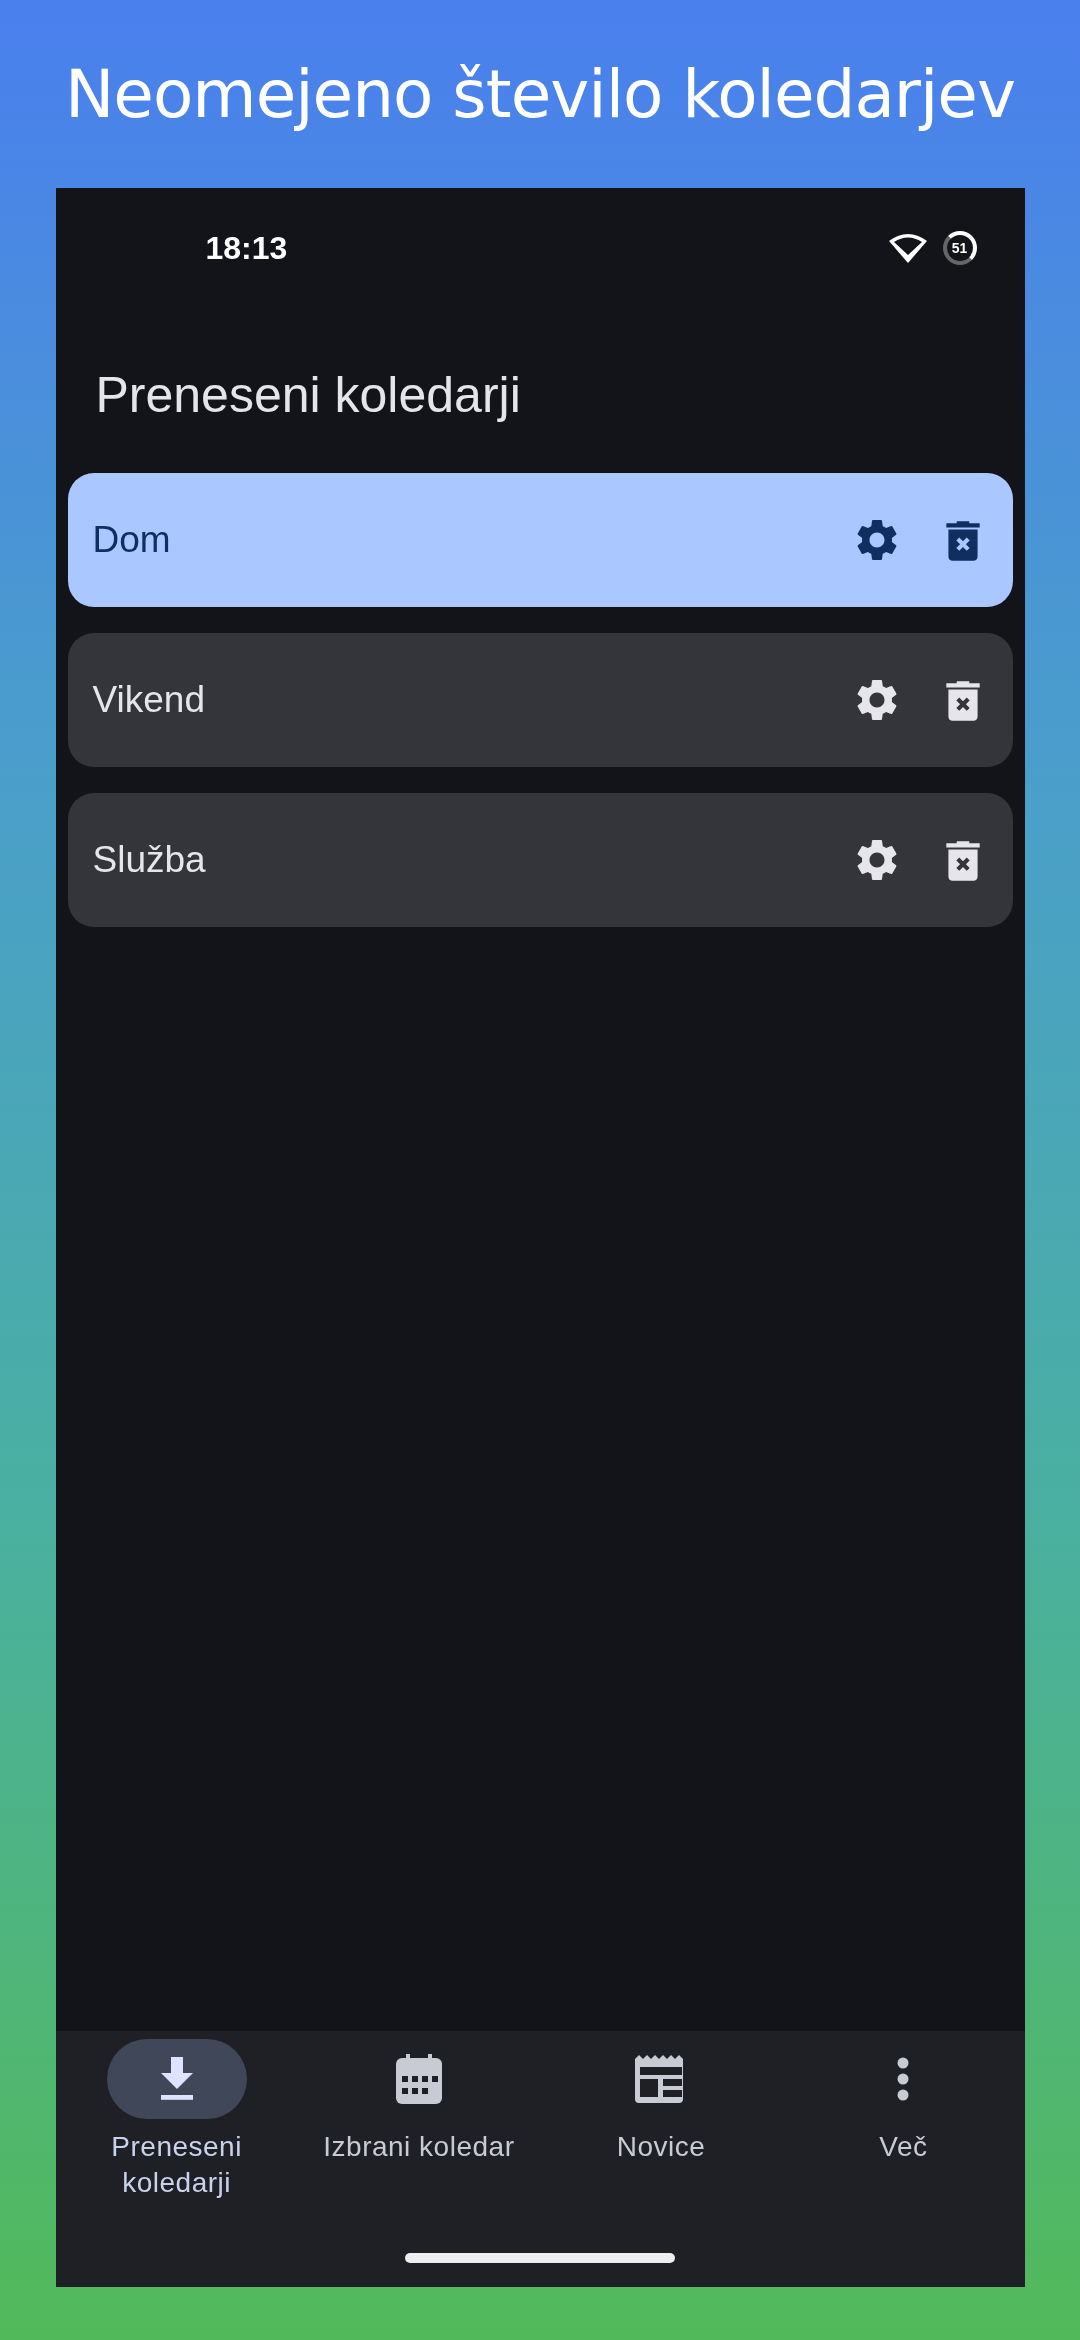  Describe the element at coordinates (308, 395) in the screenshot. I see `screen-title: Preneseni koledarji` at that location.